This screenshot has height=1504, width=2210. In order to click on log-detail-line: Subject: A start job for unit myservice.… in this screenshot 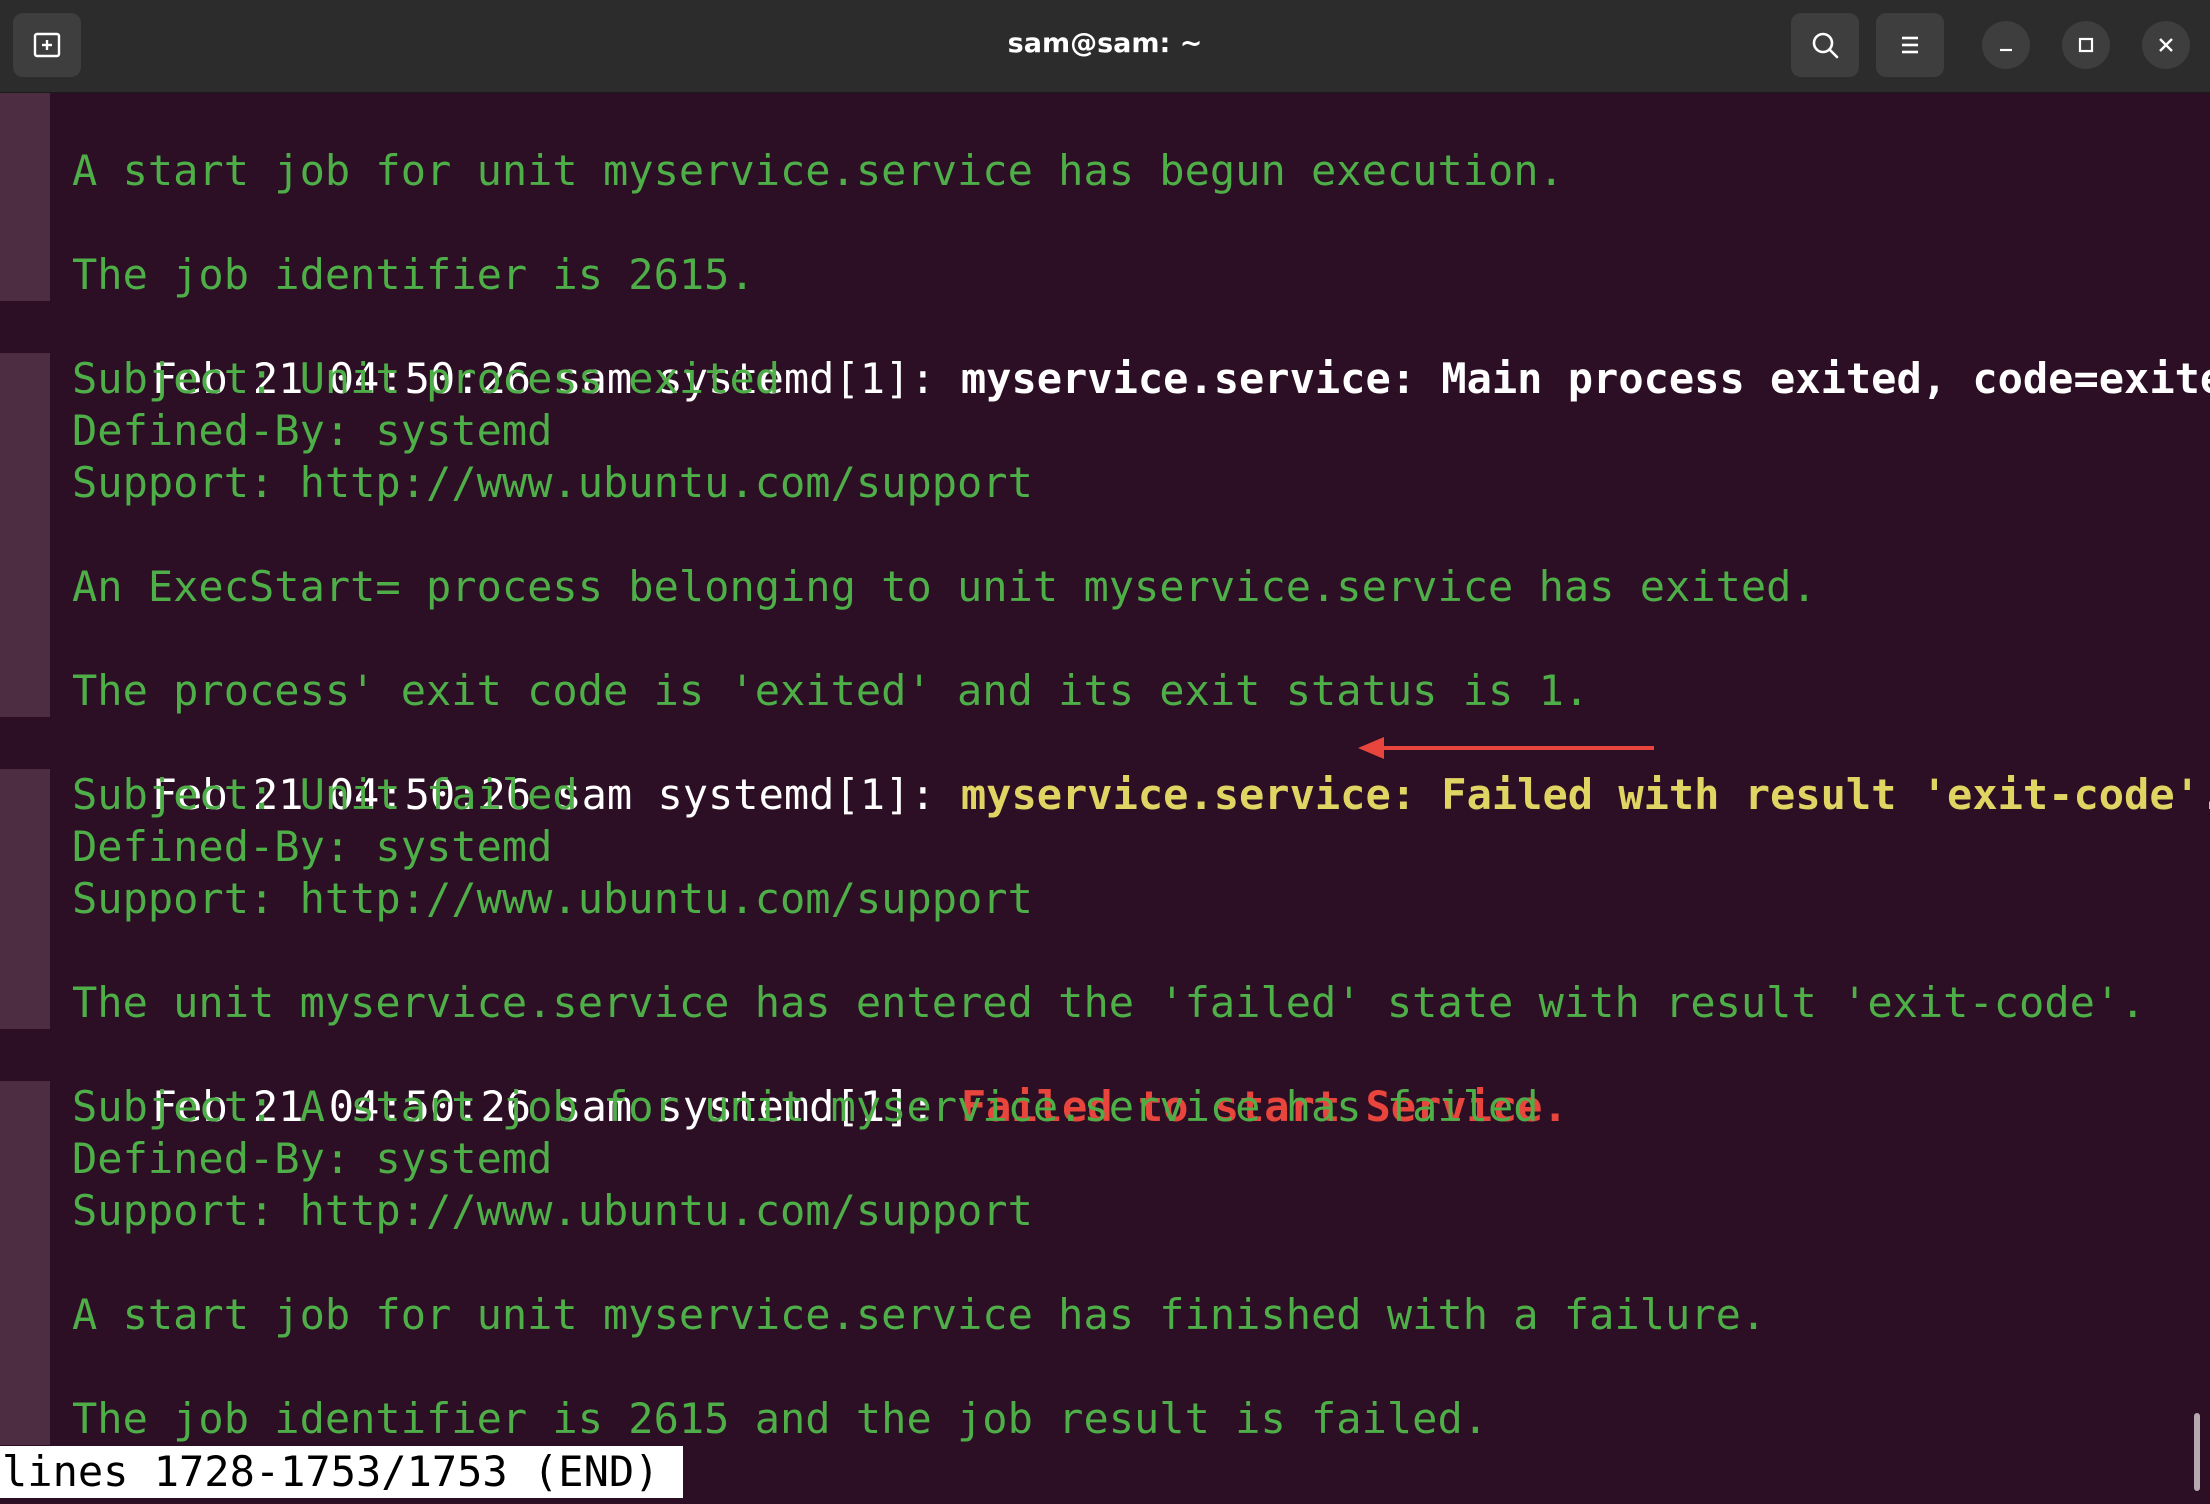, I will do `click(769, 1107)`.